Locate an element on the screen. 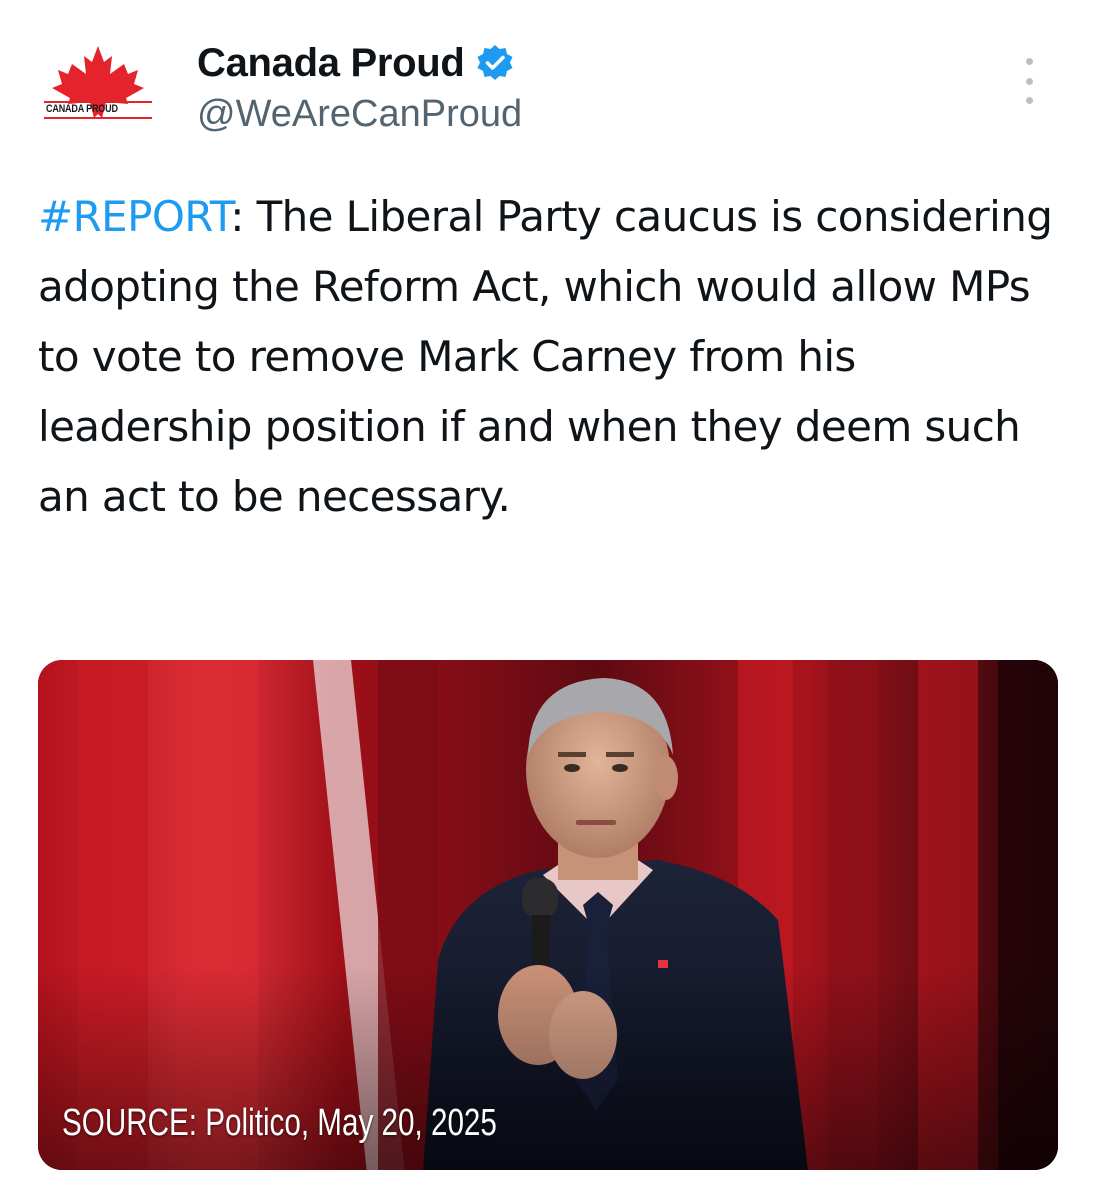 The width and height of the screenshot is (1093, 1200). more-options-icon is located at coordinates (1029, 81).